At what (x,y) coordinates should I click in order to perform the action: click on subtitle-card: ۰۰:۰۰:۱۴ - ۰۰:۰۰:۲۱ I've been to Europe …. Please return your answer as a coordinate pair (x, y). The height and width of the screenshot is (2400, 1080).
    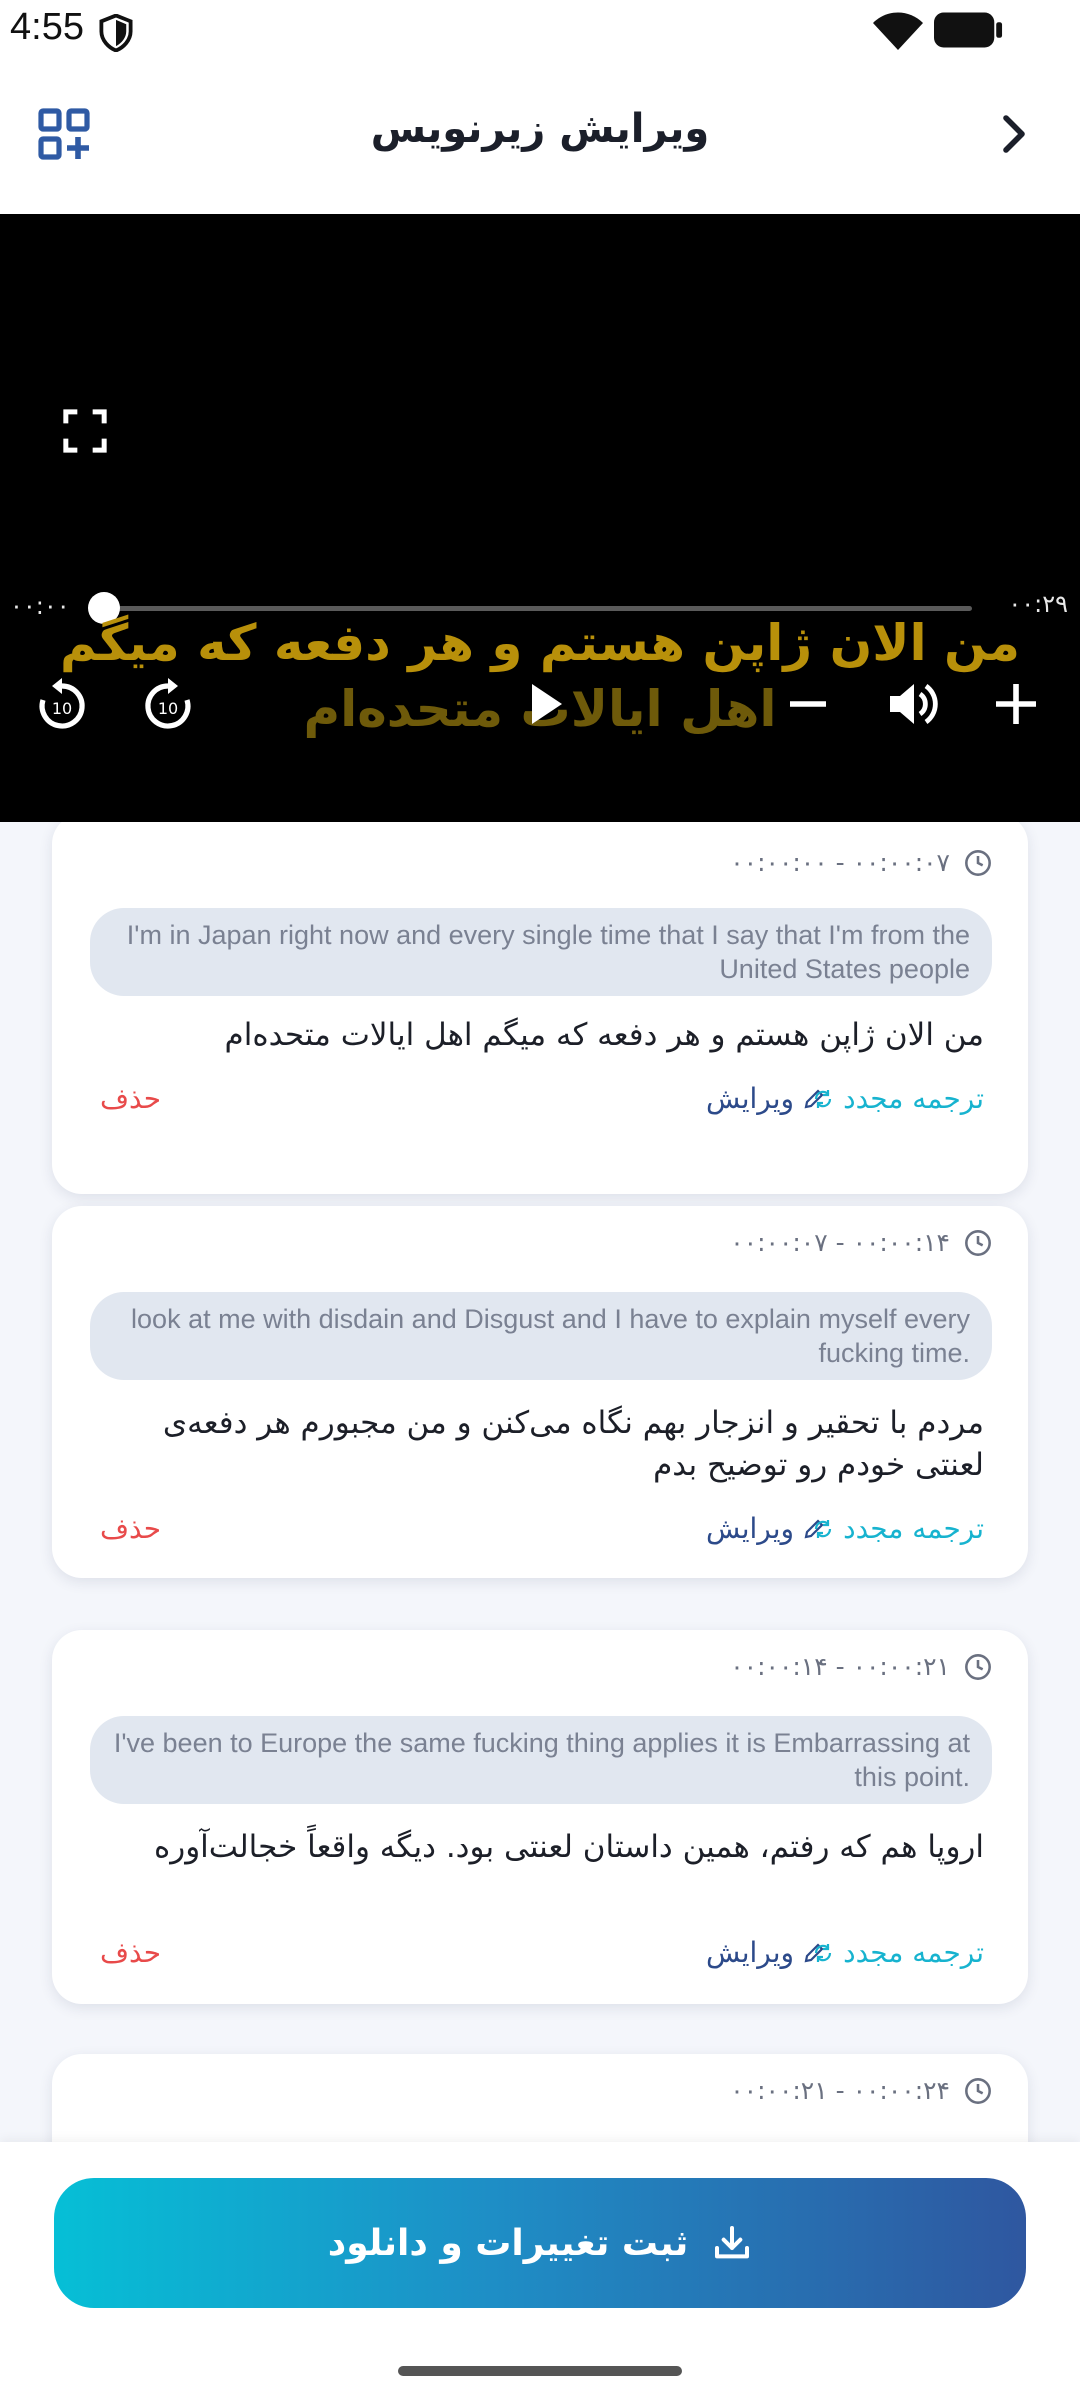
    Looking at the image, I should click on (540, 1817).